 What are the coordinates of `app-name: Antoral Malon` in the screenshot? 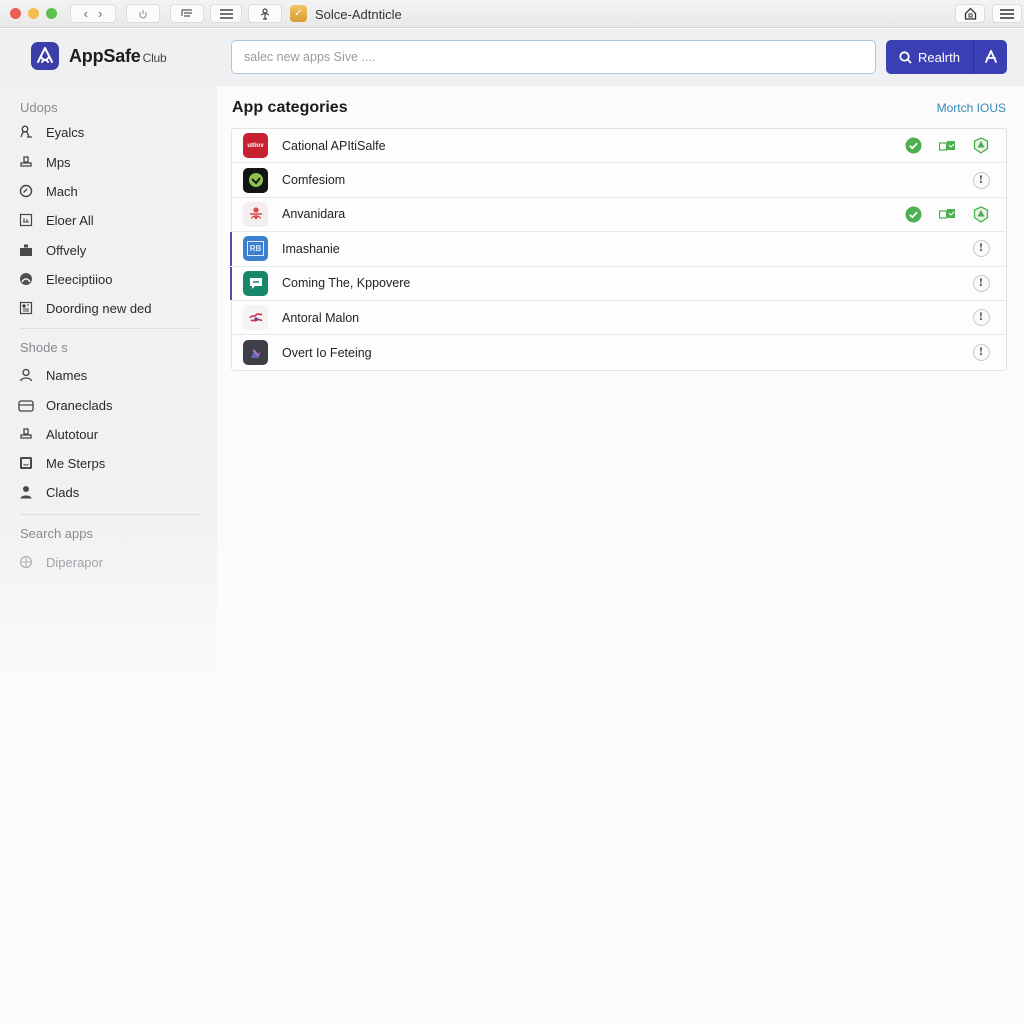 It's located at (321, 317).